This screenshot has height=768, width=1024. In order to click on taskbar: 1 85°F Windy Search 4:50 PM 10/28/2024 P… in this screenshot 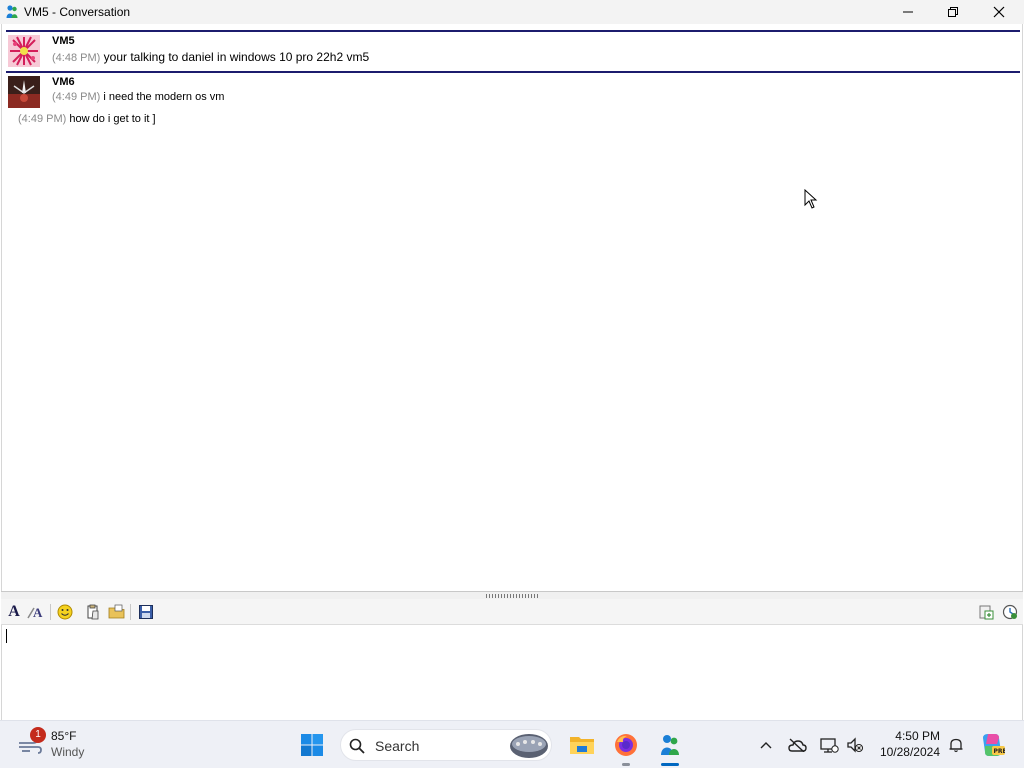, I will do `click(512, 744)`.